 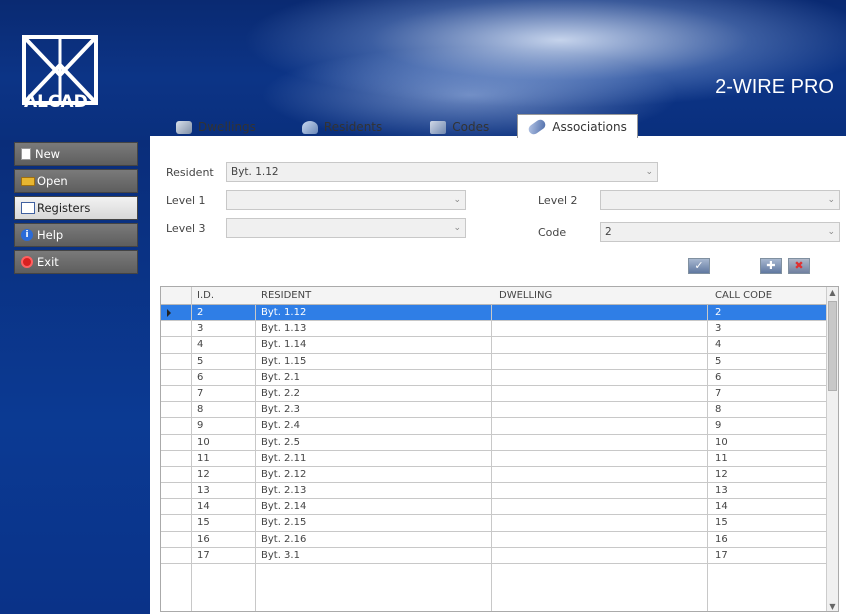 What do you see at coordinates (774, 87) in the screenshot?
I see `product-title: 2-WIRE PRO` at bounding box center [774, 87].